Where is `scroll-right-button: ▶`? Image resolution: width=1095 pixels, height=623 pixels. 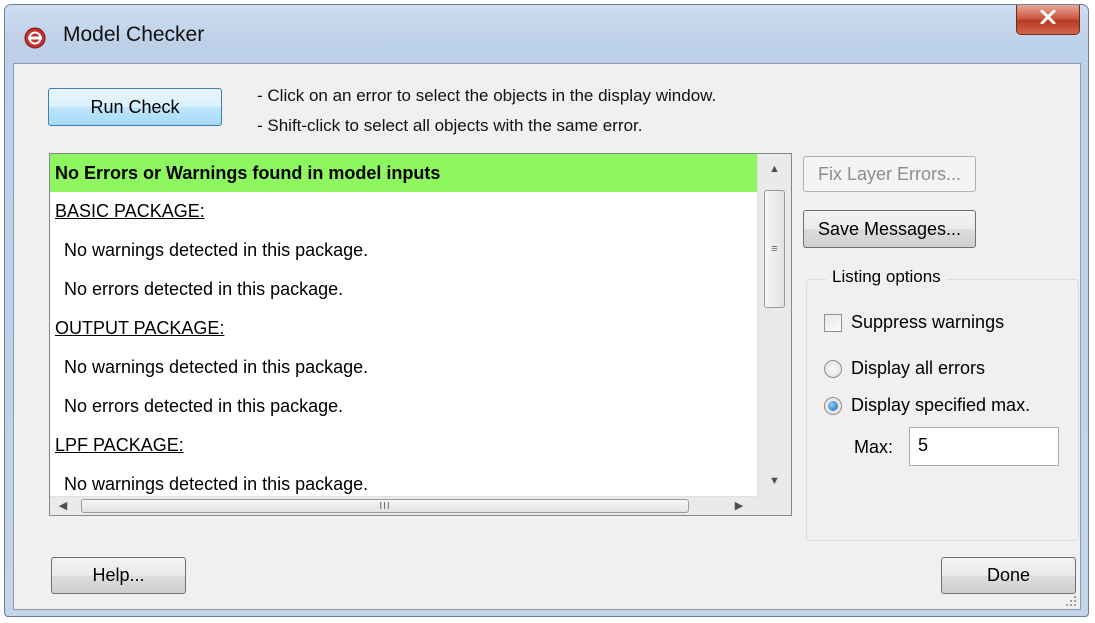
scroll-right-button: ▶ is located at coordinates (739, 505).